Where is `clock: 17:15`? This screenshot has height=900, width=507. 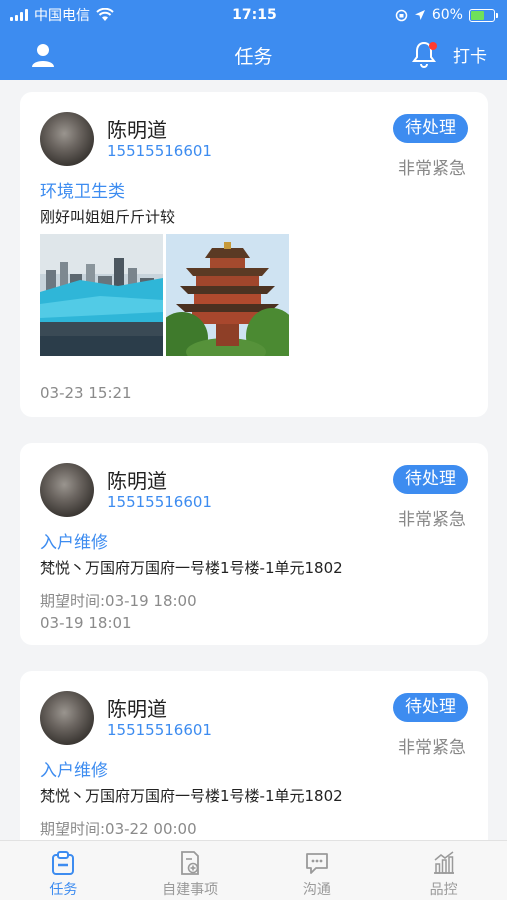
clock: 17:15 is located at coordinates (254, 15).